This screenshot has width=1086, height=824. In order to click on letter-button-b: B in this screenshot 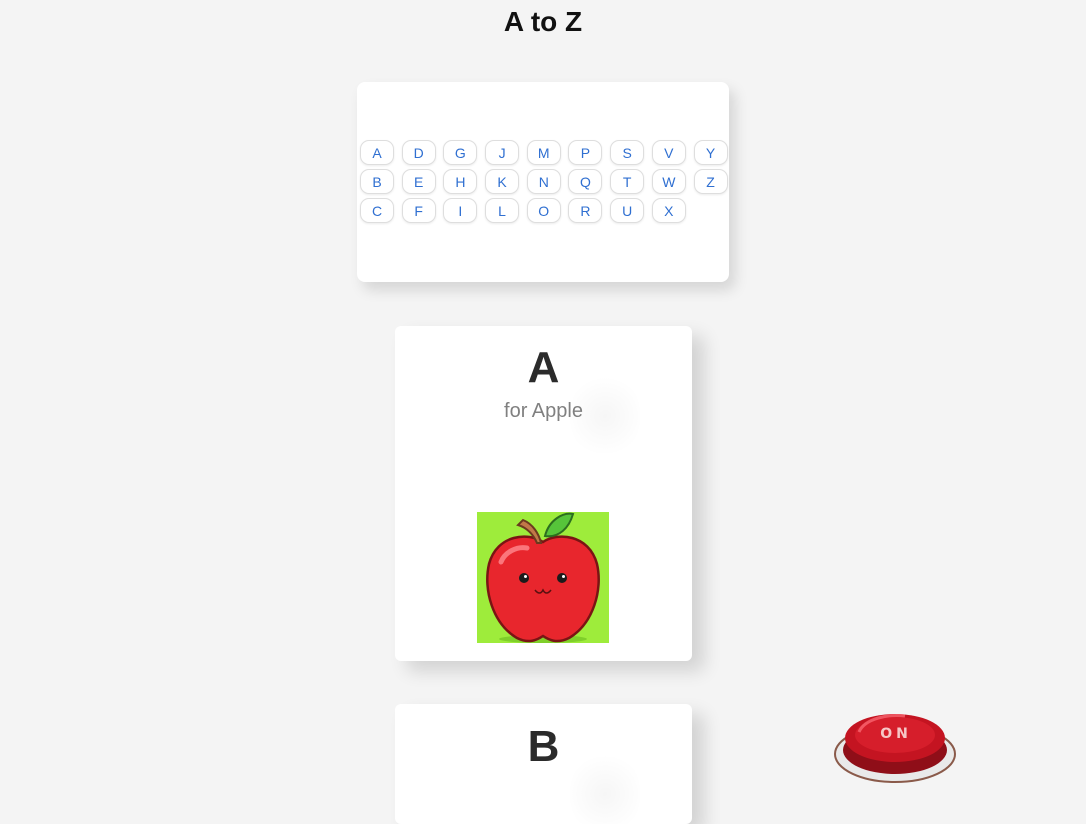, I will do `click(377, 181)`.